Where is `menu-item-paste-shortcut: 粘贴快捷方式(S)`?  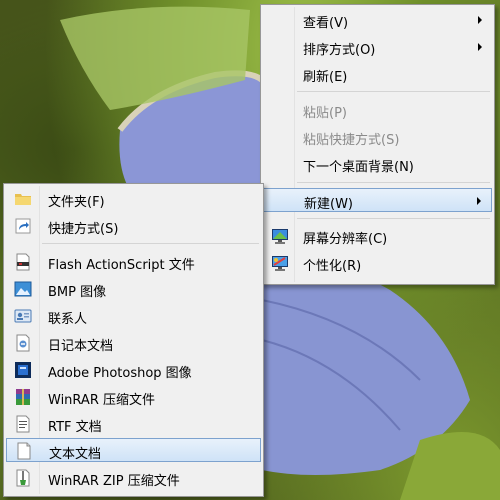 menu-item-paste-shortcut: 粘贴快捷方式(S) is located at coordinates (377, 137).